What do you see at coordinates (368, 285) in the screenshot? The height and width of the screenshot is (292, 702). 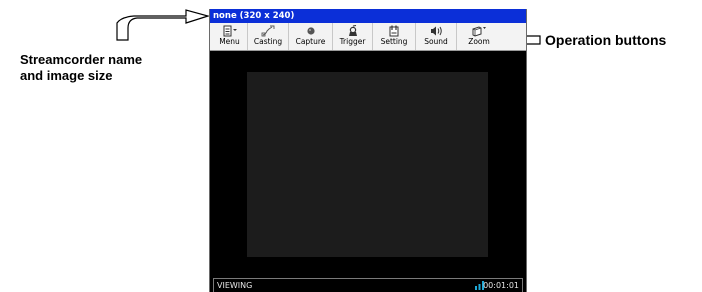 I see `status-bar: VIEWING 00:01:01` at bounding box center [368, 285].